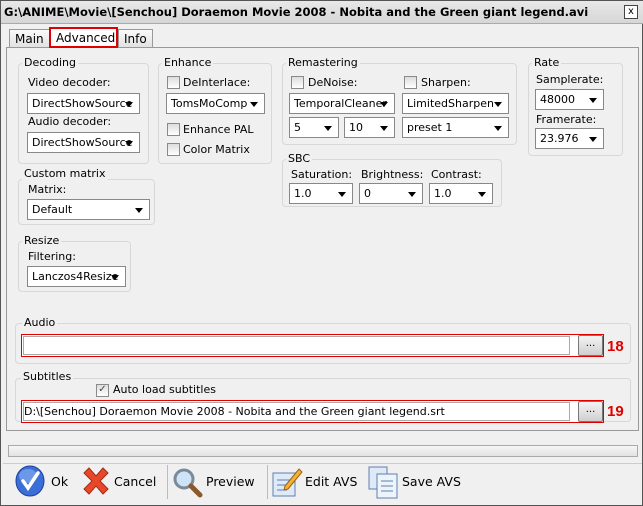 The image size is (643, 506). What do you see at coordinates (188, 62) in the screenshot?
I see `enhance-label: Enhance` at bounding box center [188, 62].